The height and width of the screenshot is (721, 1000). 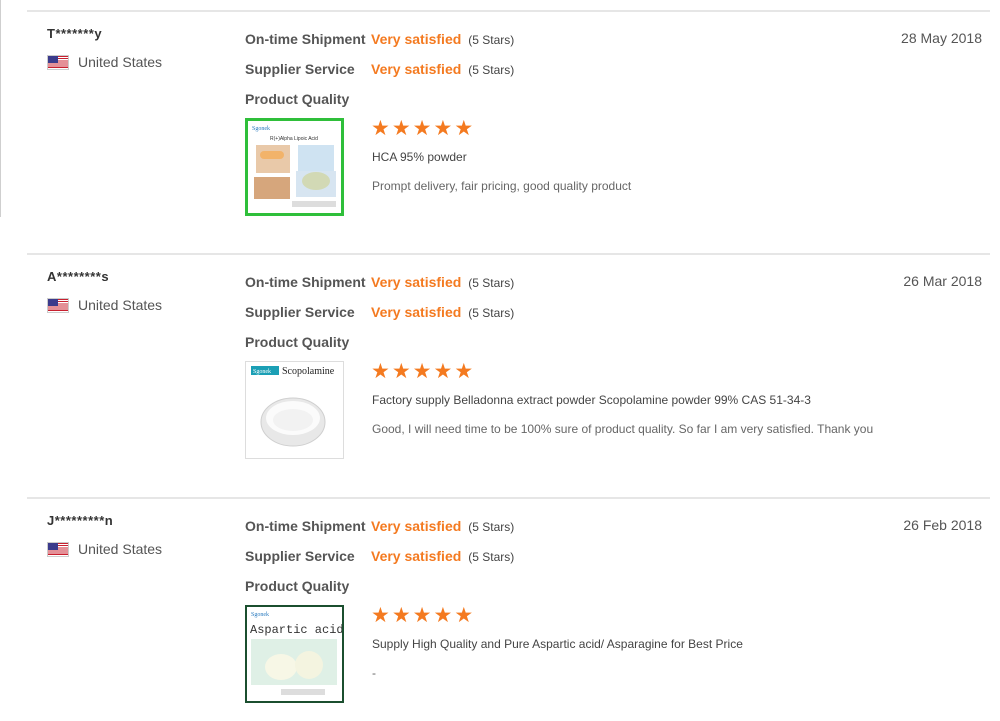 I want to click on product-thumbnail: Sgonek R(+)Alpha Lipoic Acid, so click(x=294, y=167).